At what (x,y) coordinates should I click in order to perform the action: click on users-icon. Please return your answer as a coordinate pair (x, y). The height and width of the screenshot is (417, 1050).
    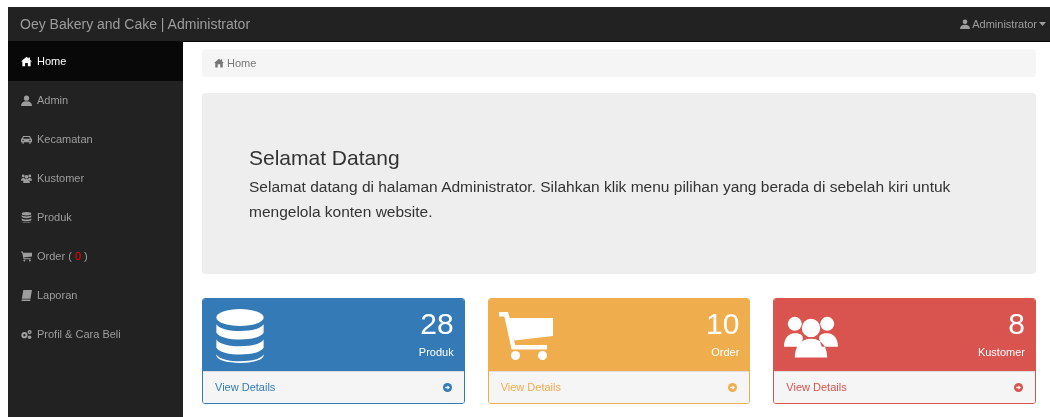
    Looking at the image, I should click on (26, 178).